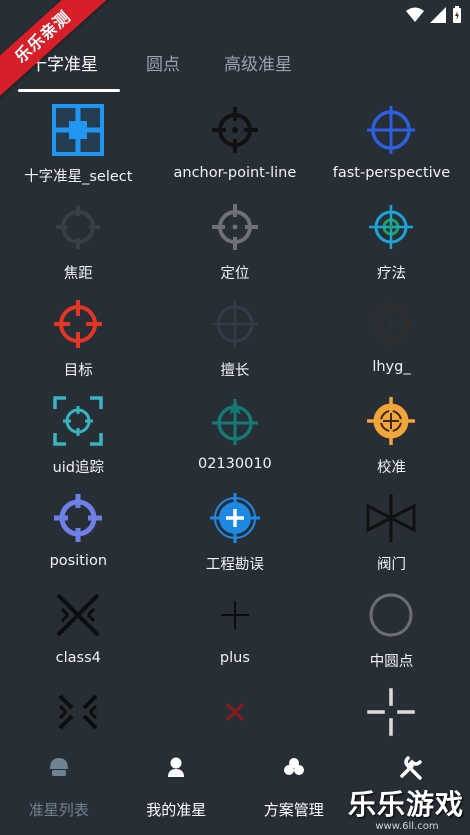  Describe the element at coordinates (234, 565) in the screenshot. I see `crosshair-label: 工程勘误` at that location.